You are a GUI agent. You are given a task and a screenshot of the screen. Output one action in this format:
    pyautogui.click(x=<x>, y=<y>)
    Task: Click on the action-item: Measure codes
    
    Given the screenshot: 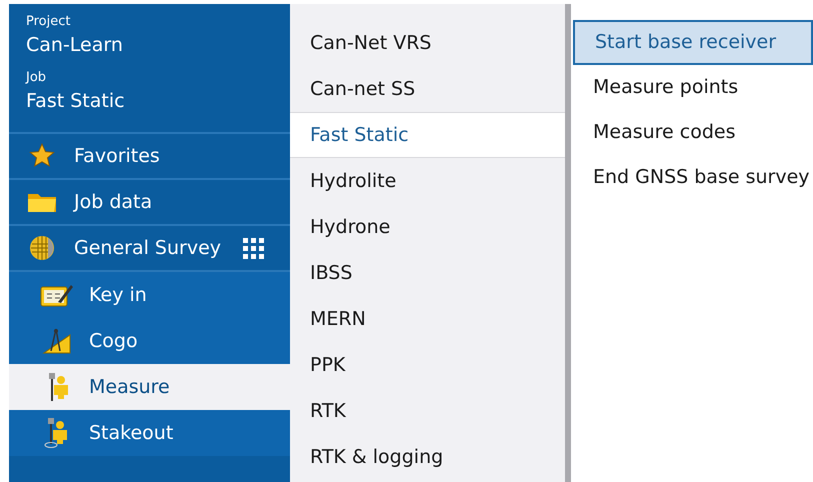 What is the action you would take?
    pyautogui.click(x=693, y=132)
    